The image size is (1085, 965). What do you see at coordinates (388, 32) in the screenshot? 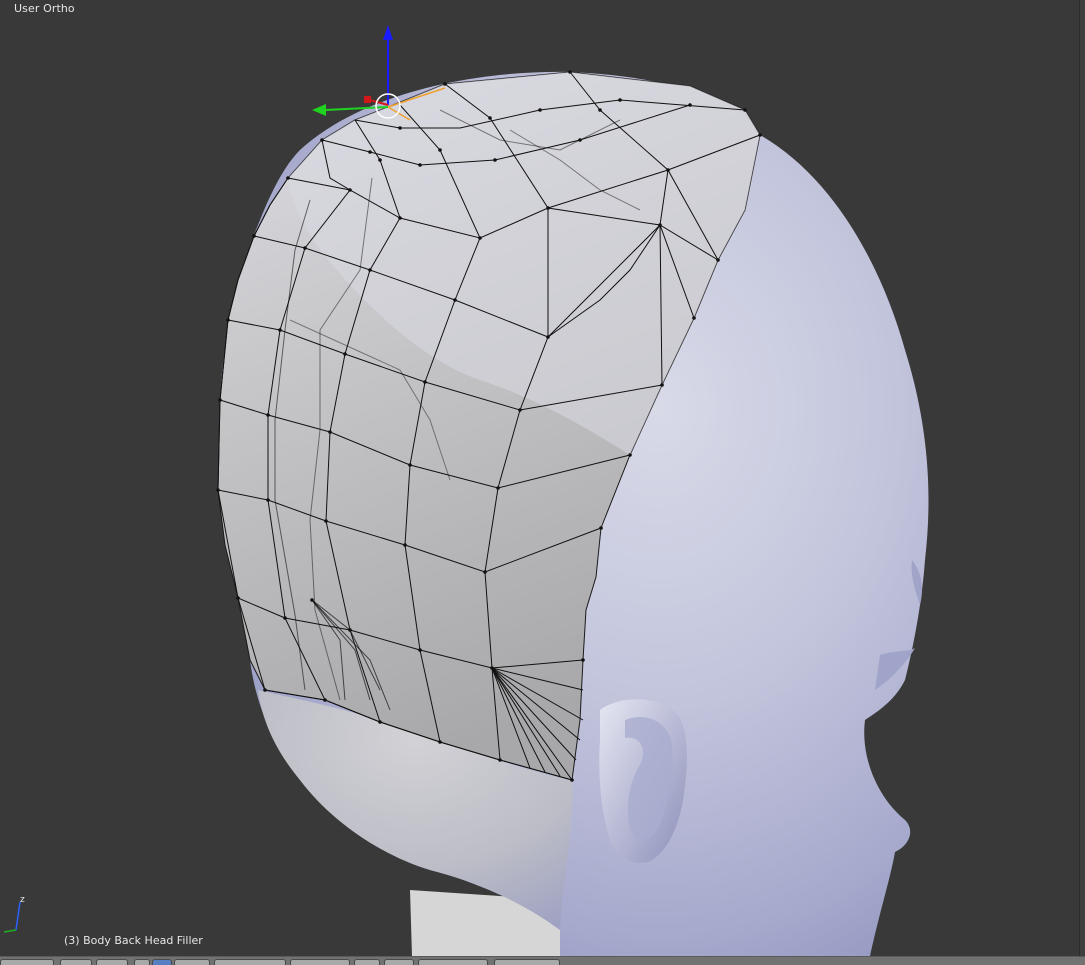
I see `z-axis-arrow-icon` at bounding box center [388, 32].